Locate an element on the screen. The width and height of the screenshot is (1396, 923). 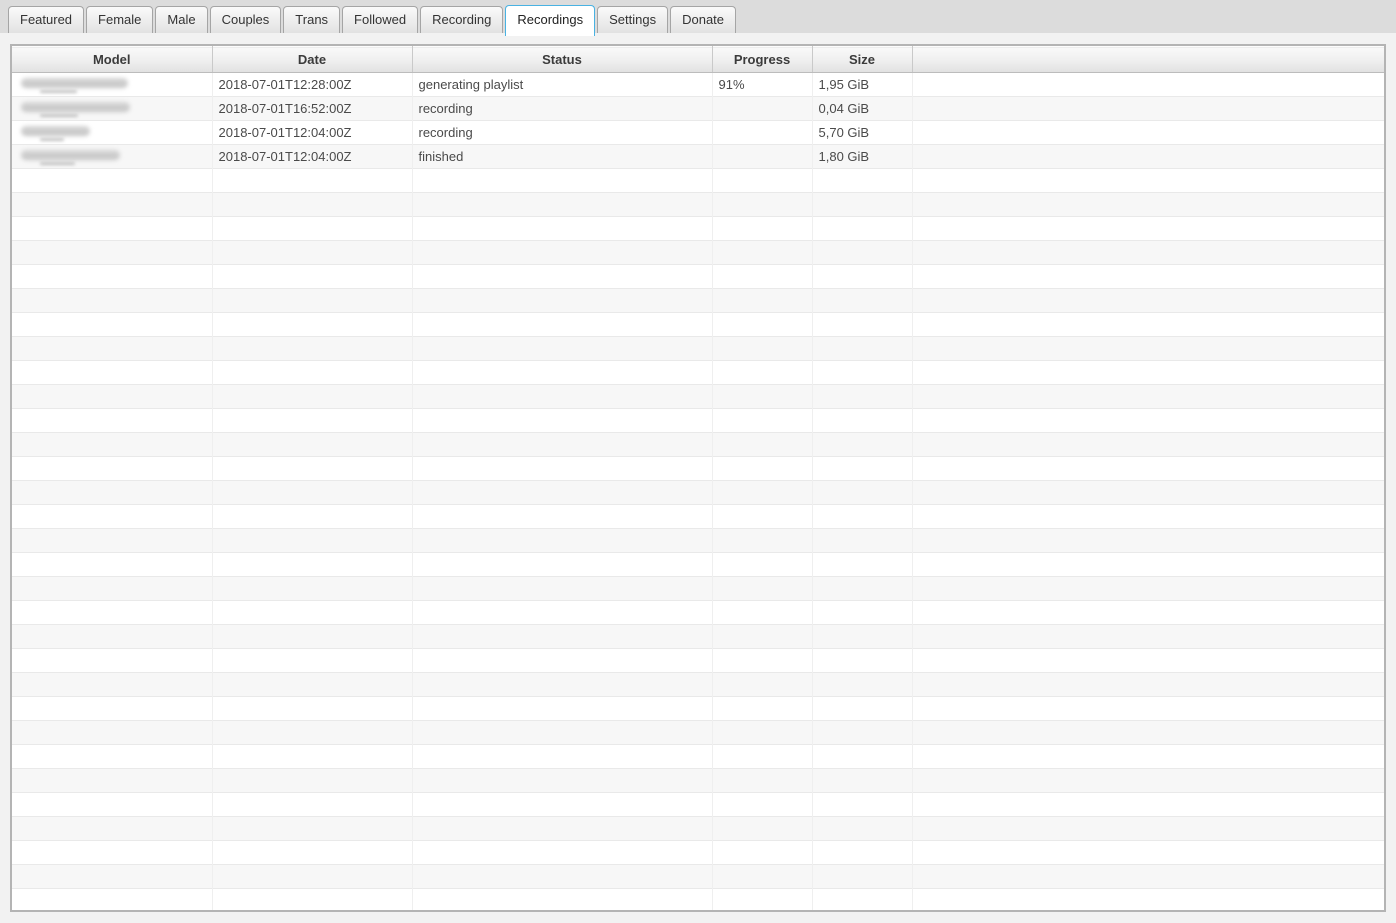
model-name-redacted is located at coordinates (114, 86).